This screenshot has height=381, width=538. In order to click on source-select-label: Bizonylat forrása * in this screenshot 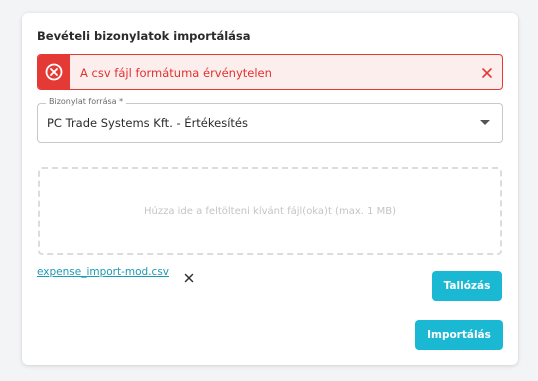, I will do `click(86, 101)`.